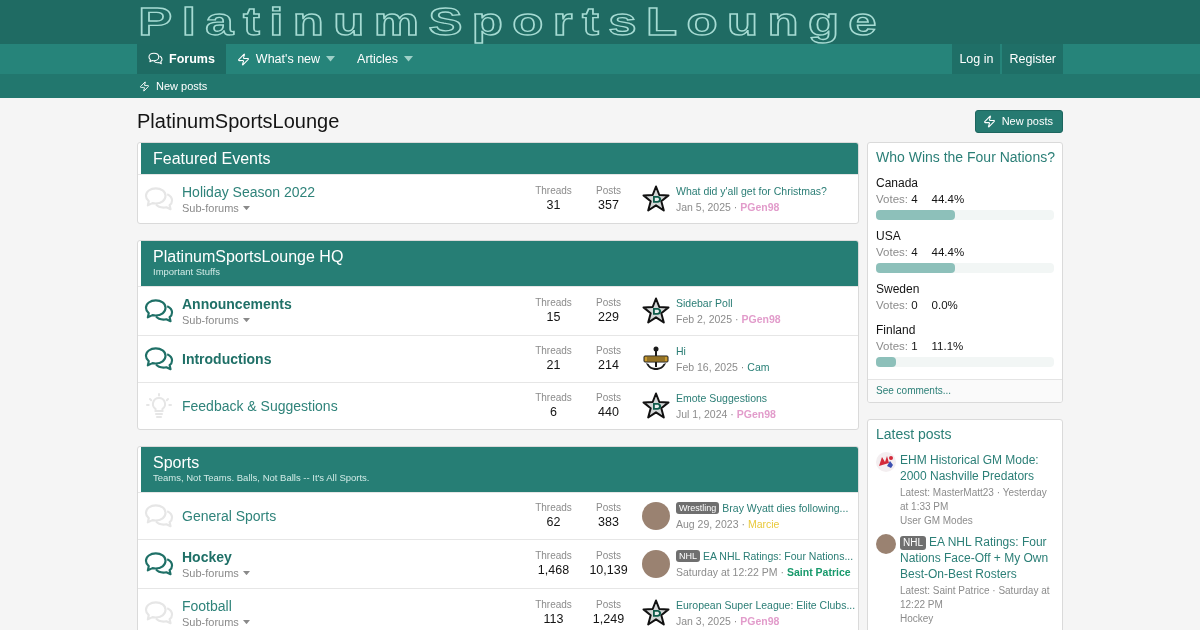 The image size is (1200, 630). Describe the element at coordinates (917, 619) in the screenshot. I see `forum-link: Hockey` at that location.